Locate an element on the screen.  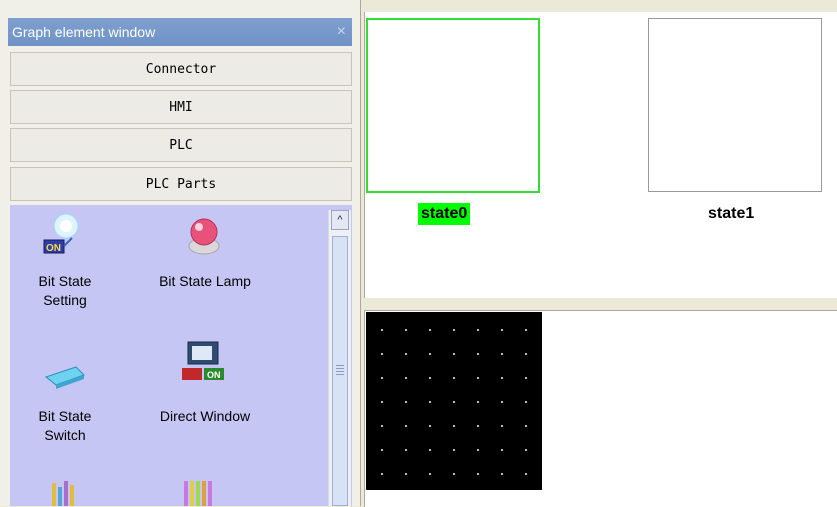
item-bit-state-switch: Bit State Switch is located at coordinates (65, 405).